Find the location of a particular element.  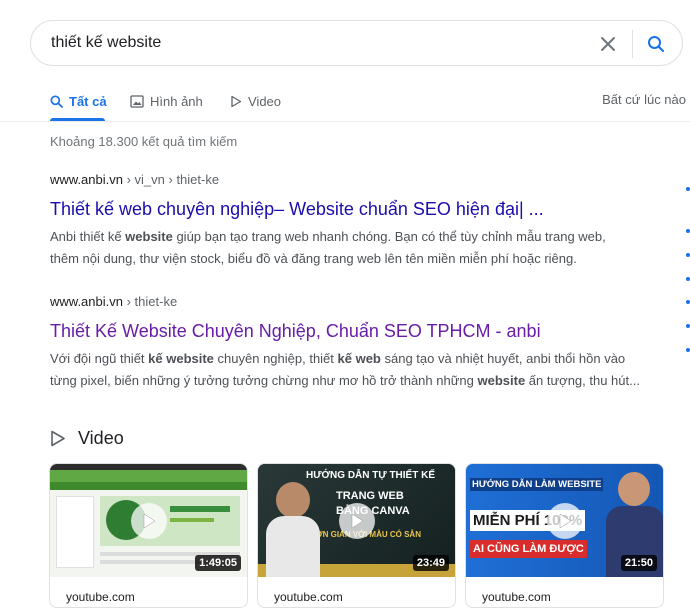

close-icon is located at coordinates (608, 44).